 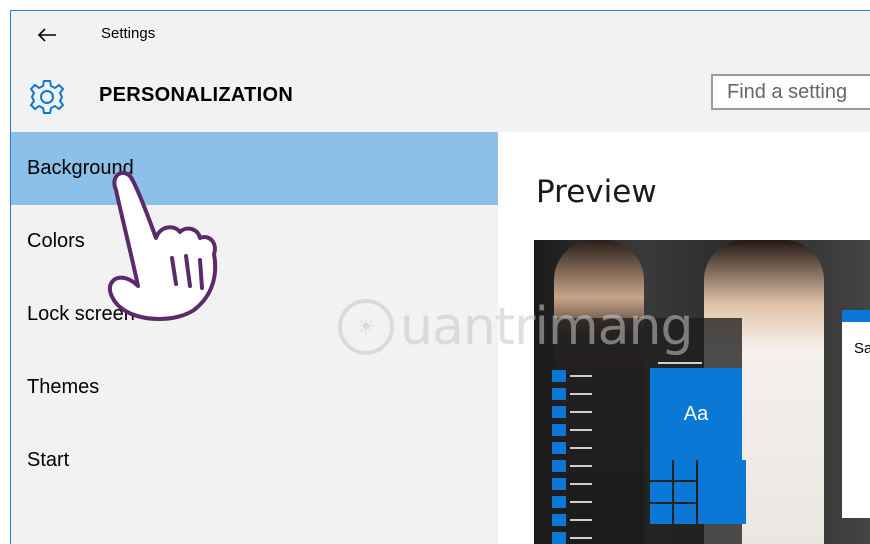 I want to click on dialog-text: Sa, so click(x=862, y=348).